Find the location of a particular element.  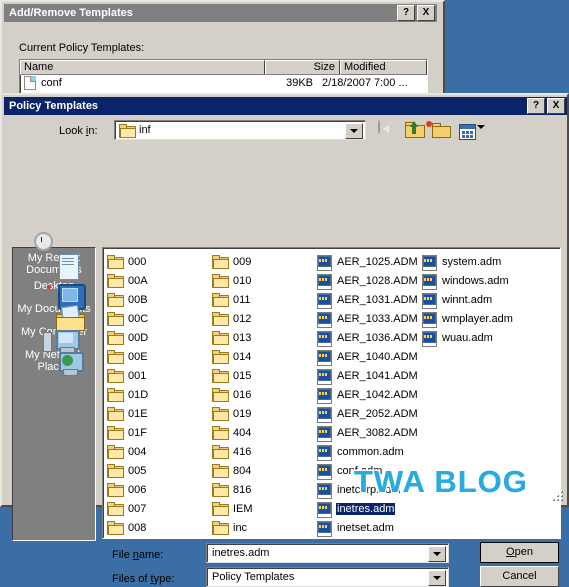

file-list-item: windows.adm is located at coordinates (474, 280).